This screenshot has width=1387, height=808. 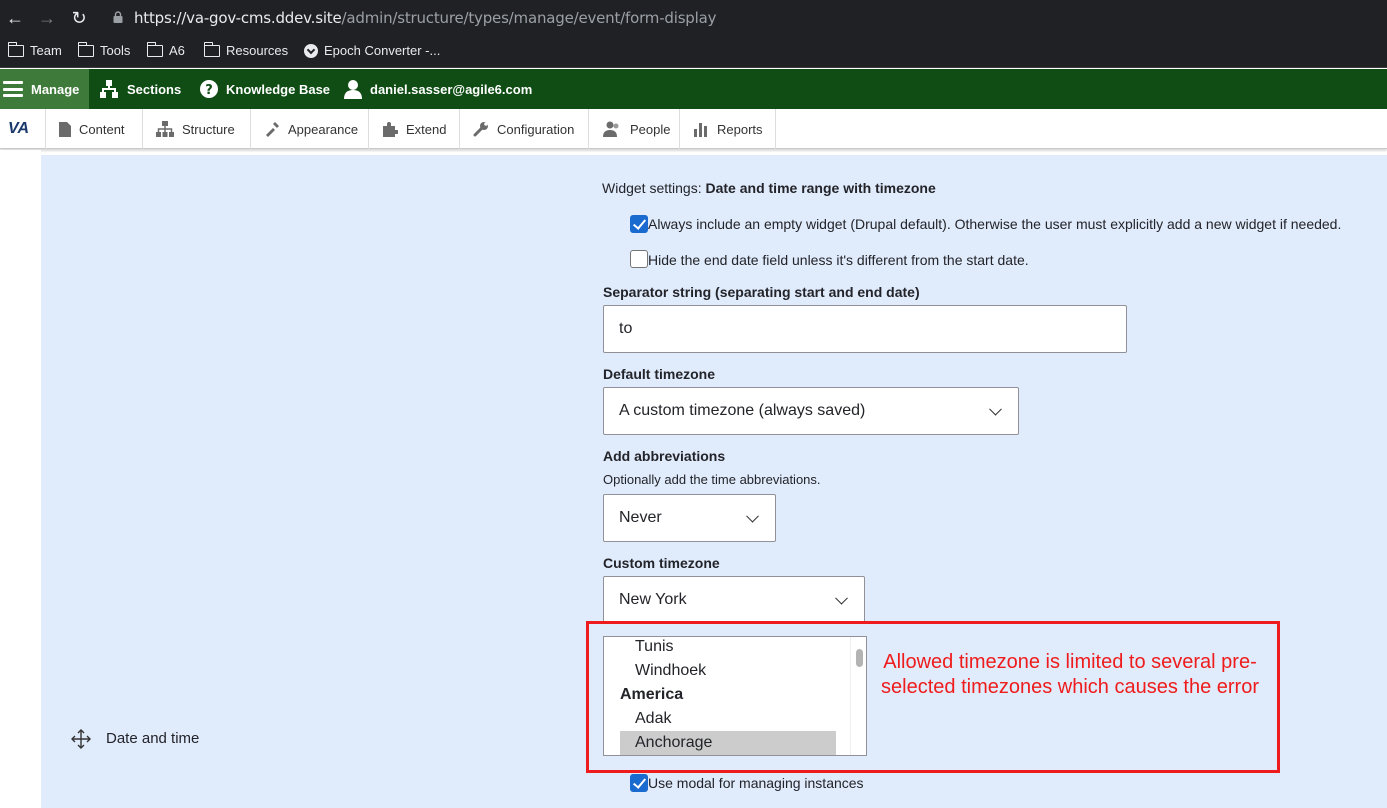 What do you see at coordinates (20, 479) in the screenshot?
I see `left-margin` at bounding box center [20, 479].